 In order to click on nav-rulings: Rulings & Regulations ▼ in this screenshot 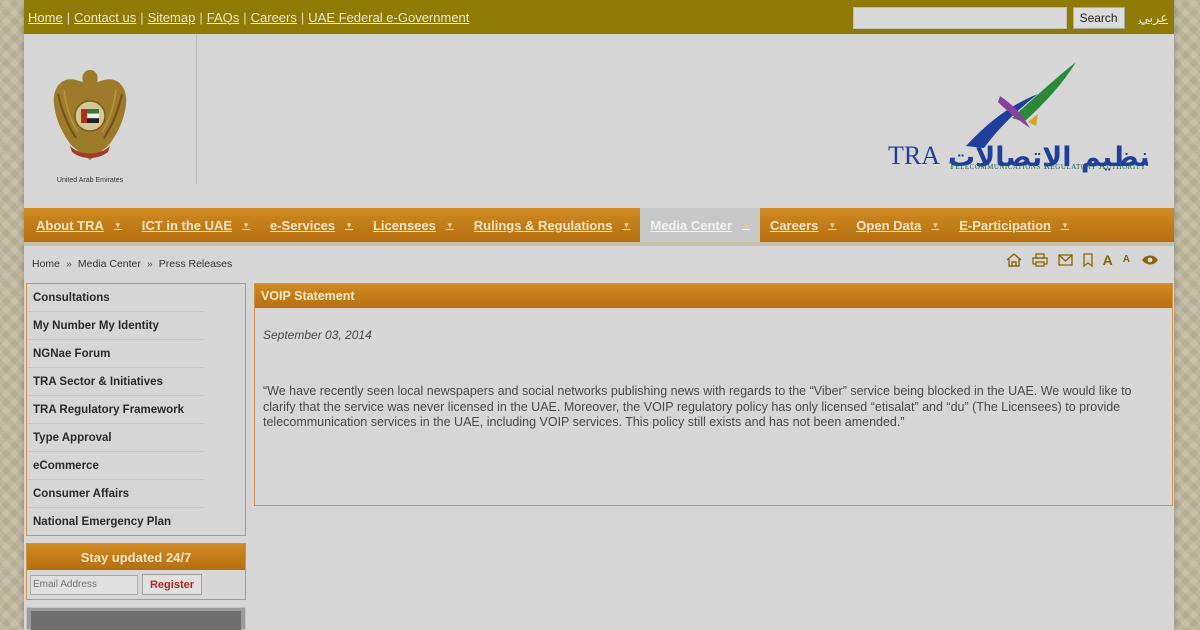, I will do `click(552, 225)`.